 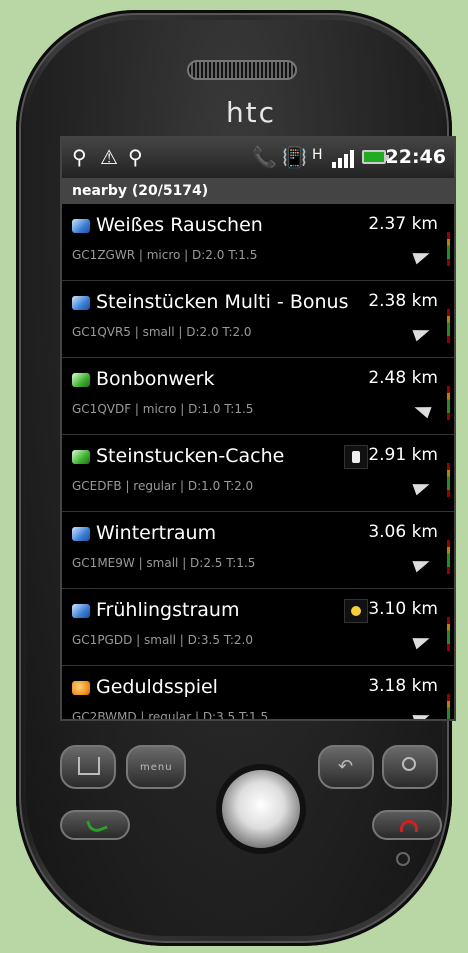 I want to click on home-icon, so click(x=89, y=766).